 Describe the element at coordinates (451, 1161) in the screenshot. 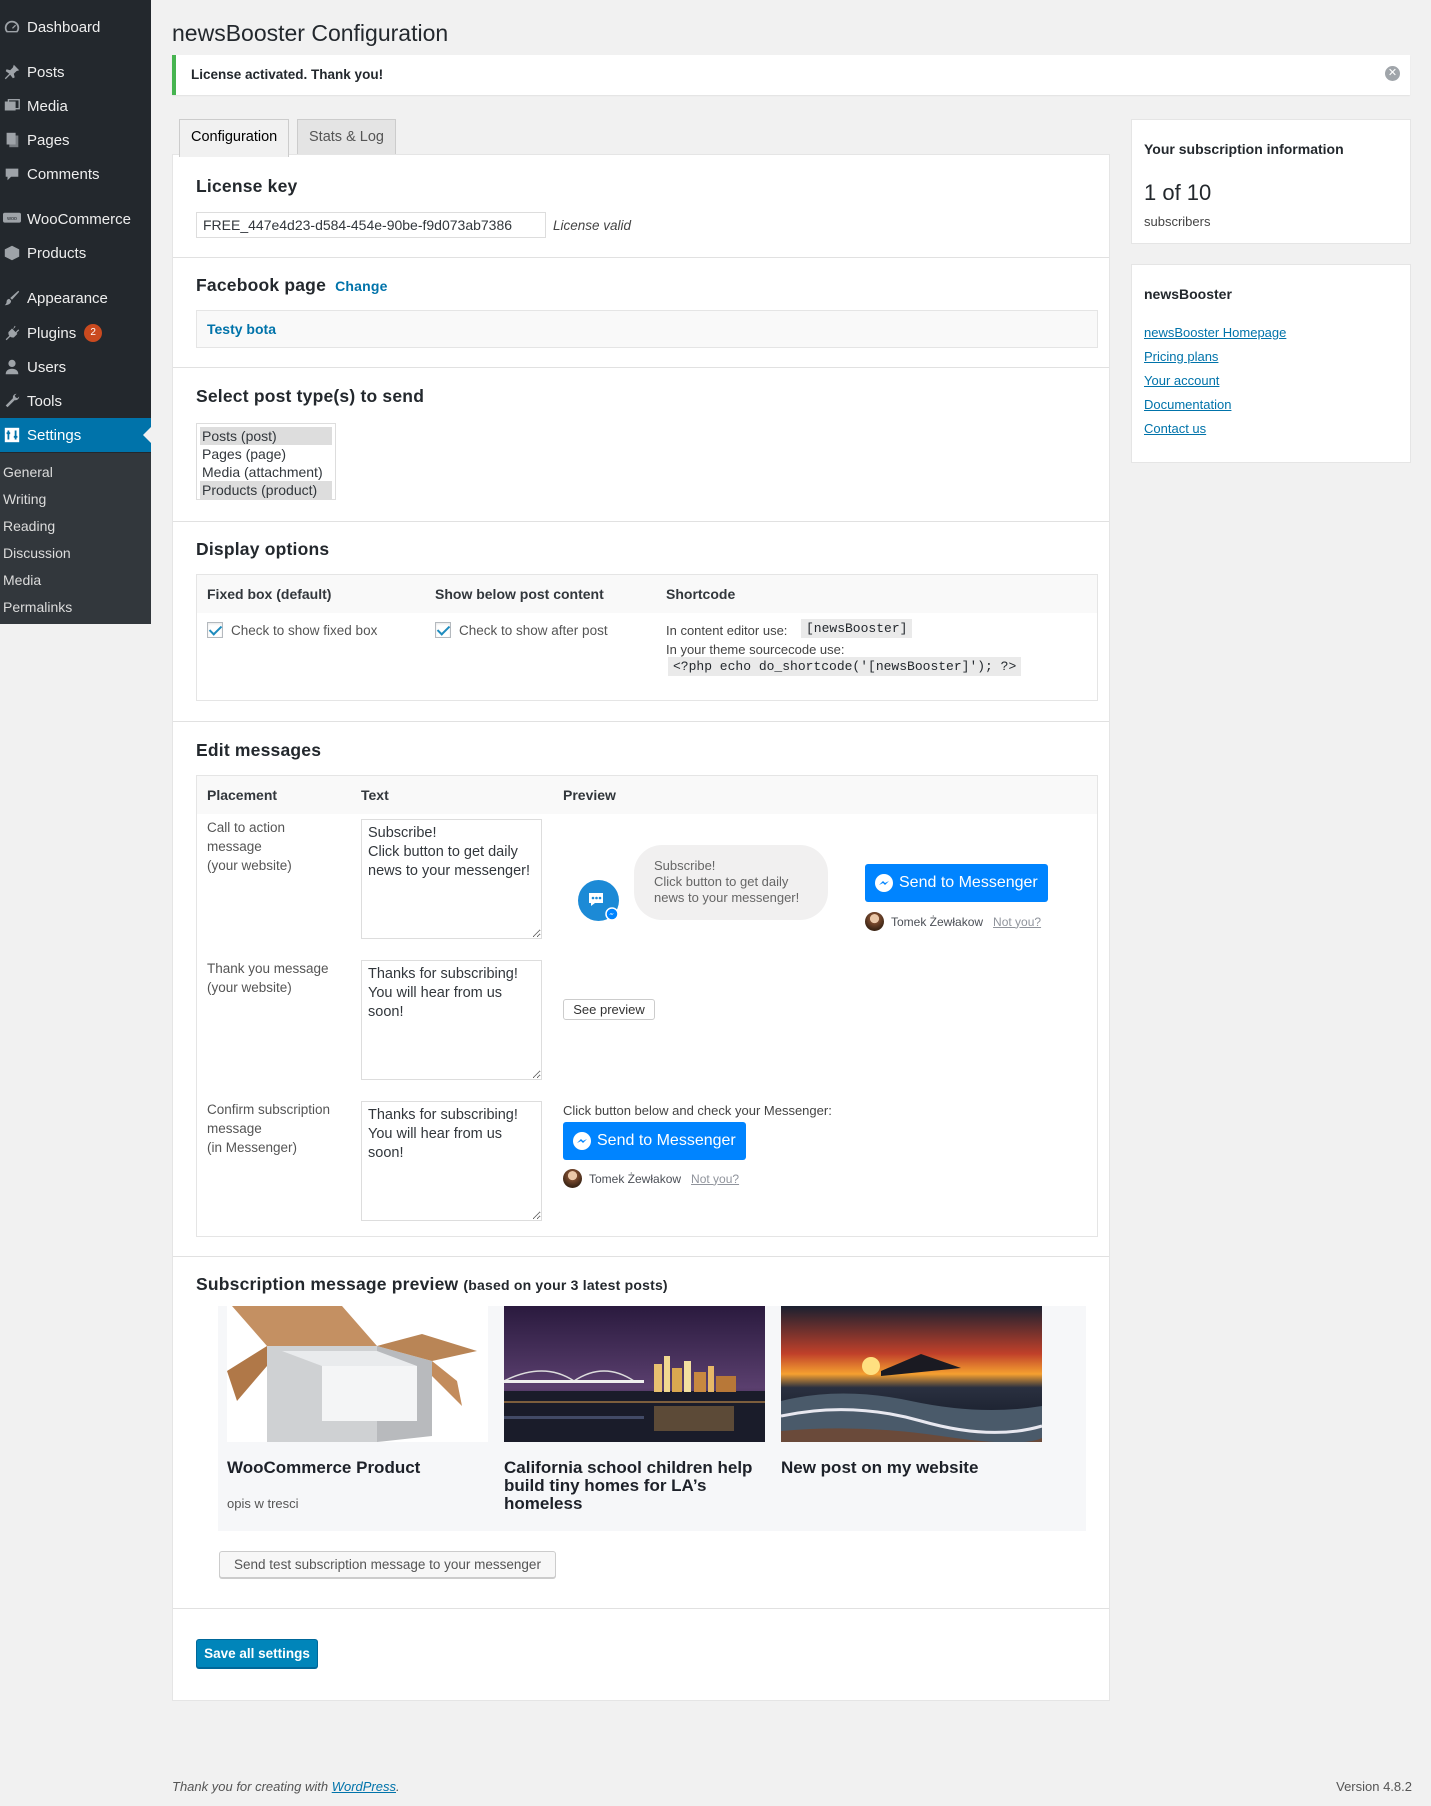

I see `confirm-message-textarea` at that location.